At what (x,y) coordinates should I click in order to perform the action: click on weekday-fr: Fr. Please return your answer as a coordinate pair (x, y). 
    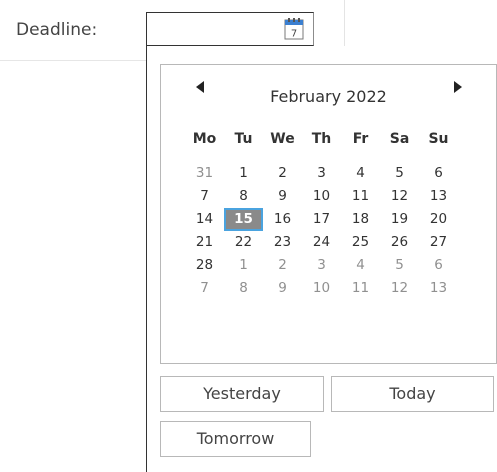
    Looking at the image, I should click on (360, 139).